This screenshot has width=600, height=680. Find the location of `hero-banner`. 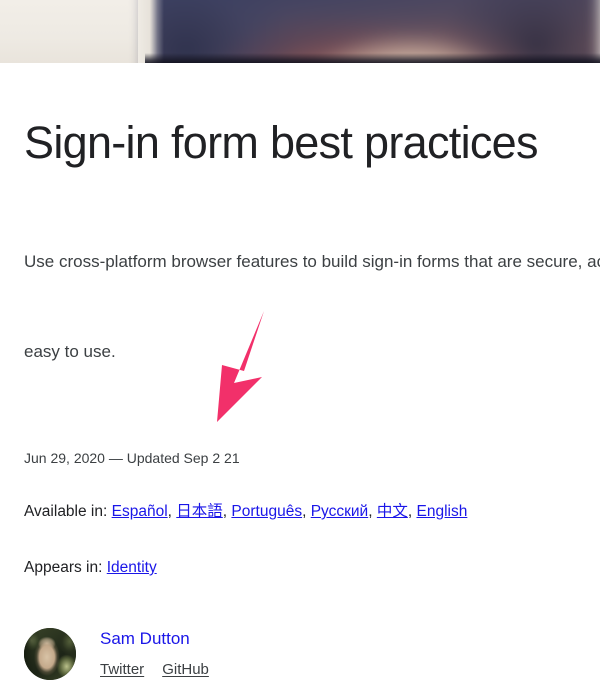

hero-banner is located at coordinates (300, 31).